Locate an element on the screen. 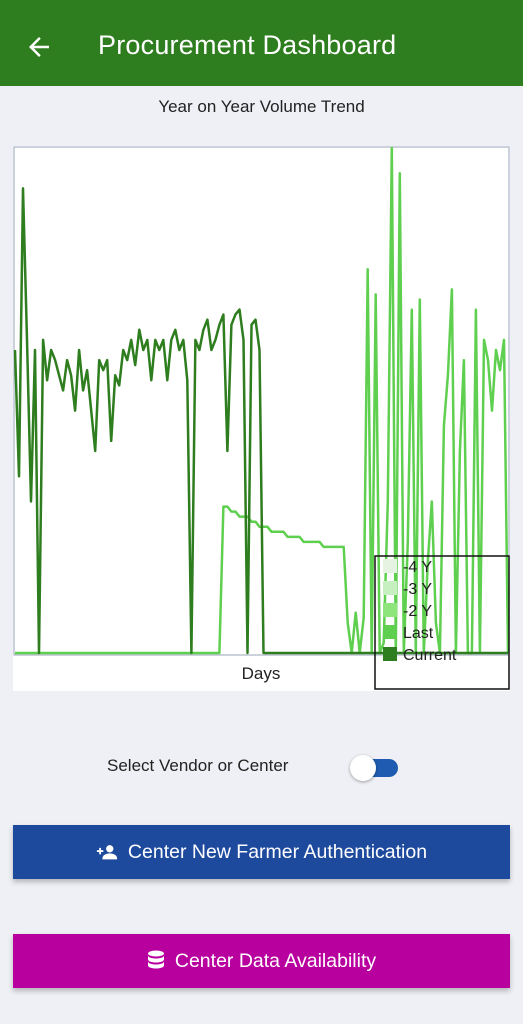 This screenshot has height=1024, width=523. legend-box is located at coordinates (442, 622).